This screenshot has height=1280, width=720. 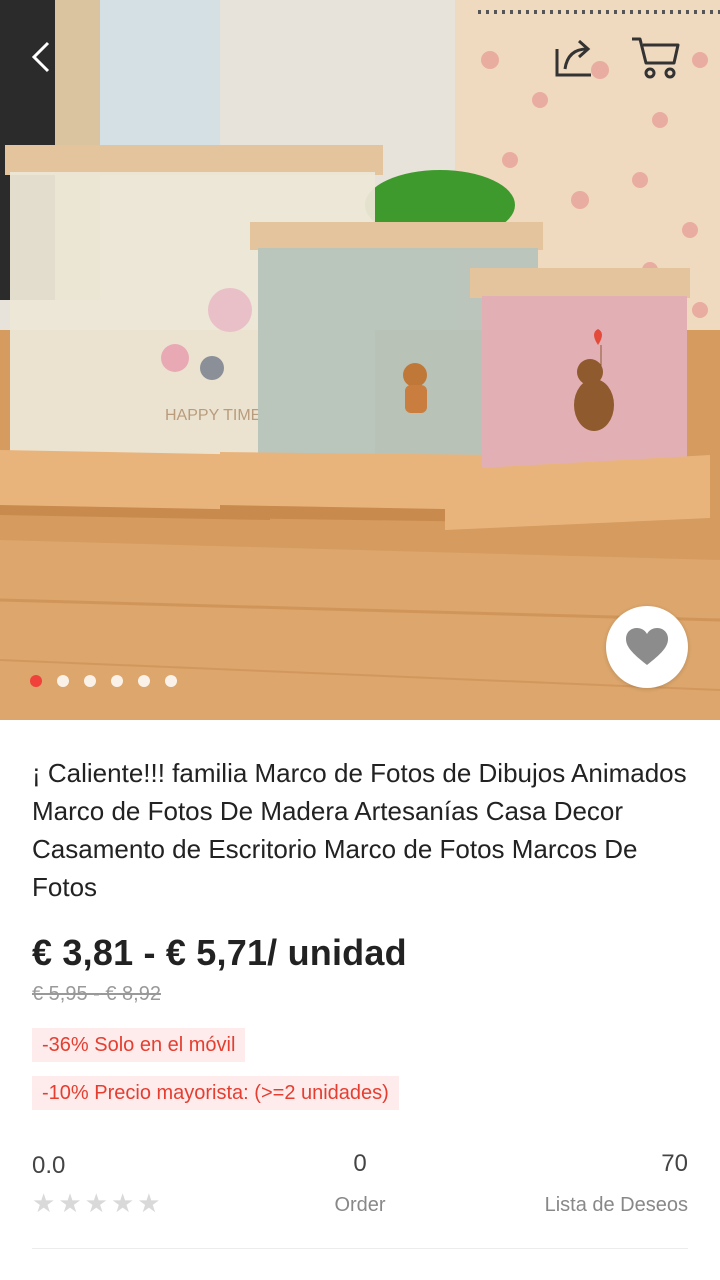 I want to click on share-icon, so click(x=573, y=58).